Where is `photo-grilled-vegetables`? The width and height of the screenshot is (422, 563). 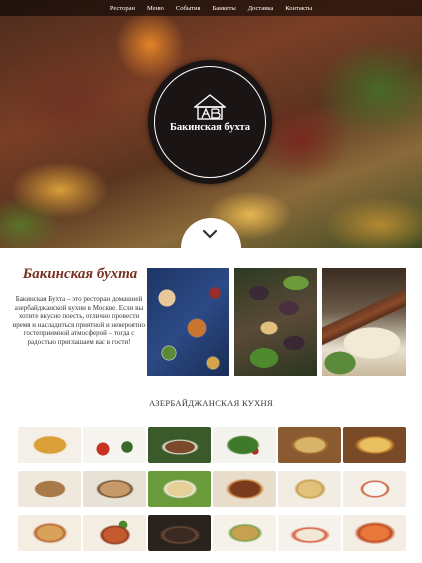 photo-grilled-vegetables is located at coordinates (275, 322).